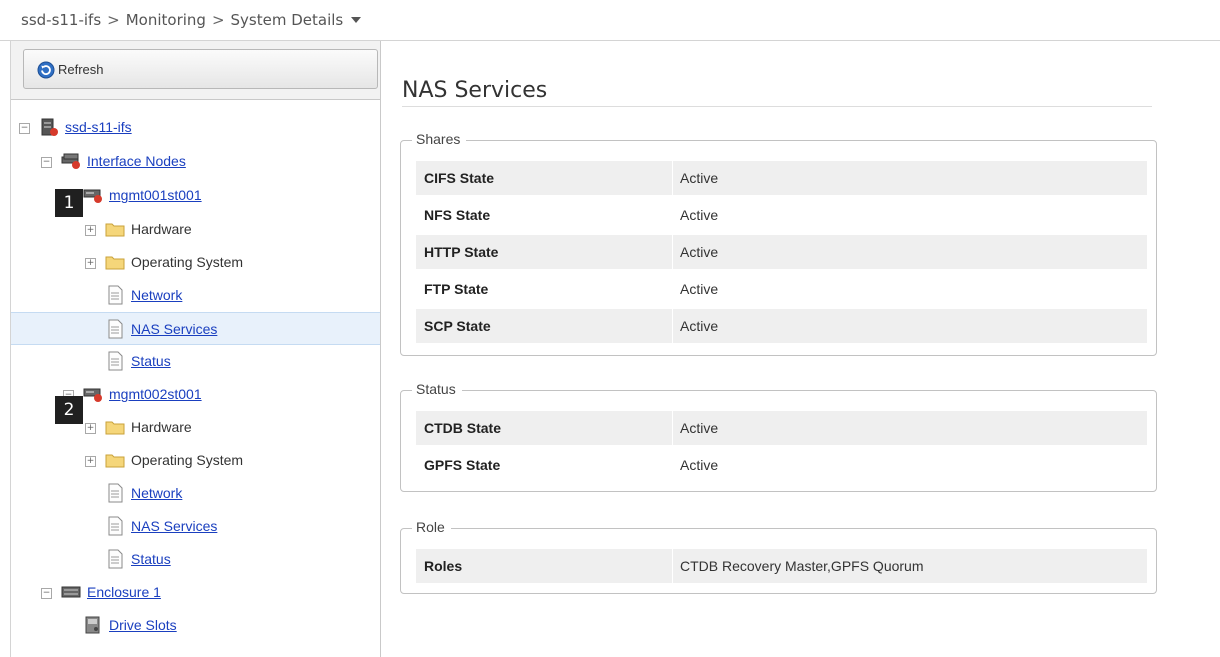  What do you see at coordinates (124, 592) in the screenshot?
I see `tree-item-label: Enclosure 1` at bounding box center [124, 592].